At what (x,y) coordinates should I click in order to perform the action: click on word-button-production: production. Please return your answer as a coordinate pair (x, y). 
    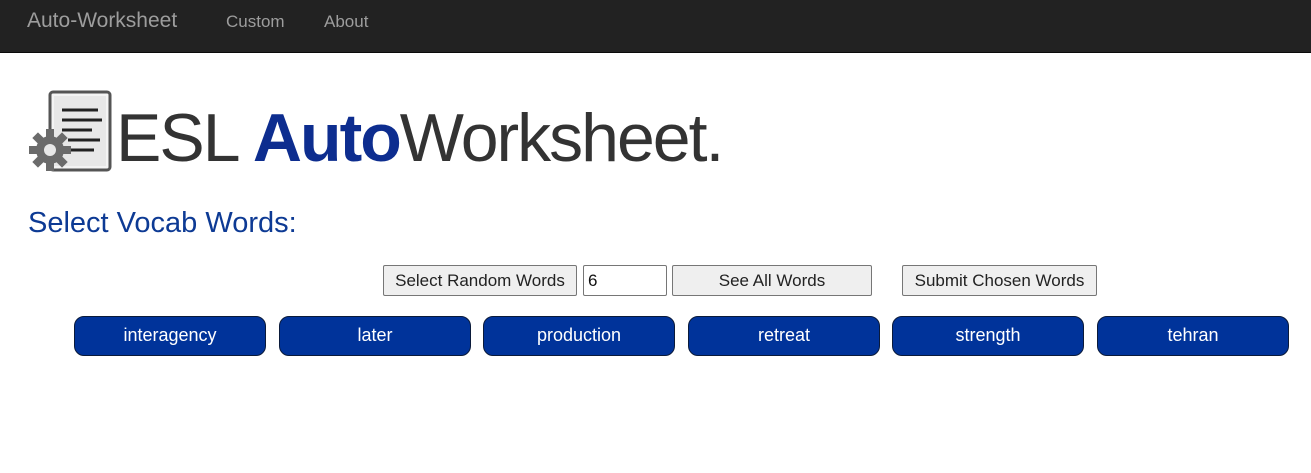
    Looking at the image, I should click on (579, 336).